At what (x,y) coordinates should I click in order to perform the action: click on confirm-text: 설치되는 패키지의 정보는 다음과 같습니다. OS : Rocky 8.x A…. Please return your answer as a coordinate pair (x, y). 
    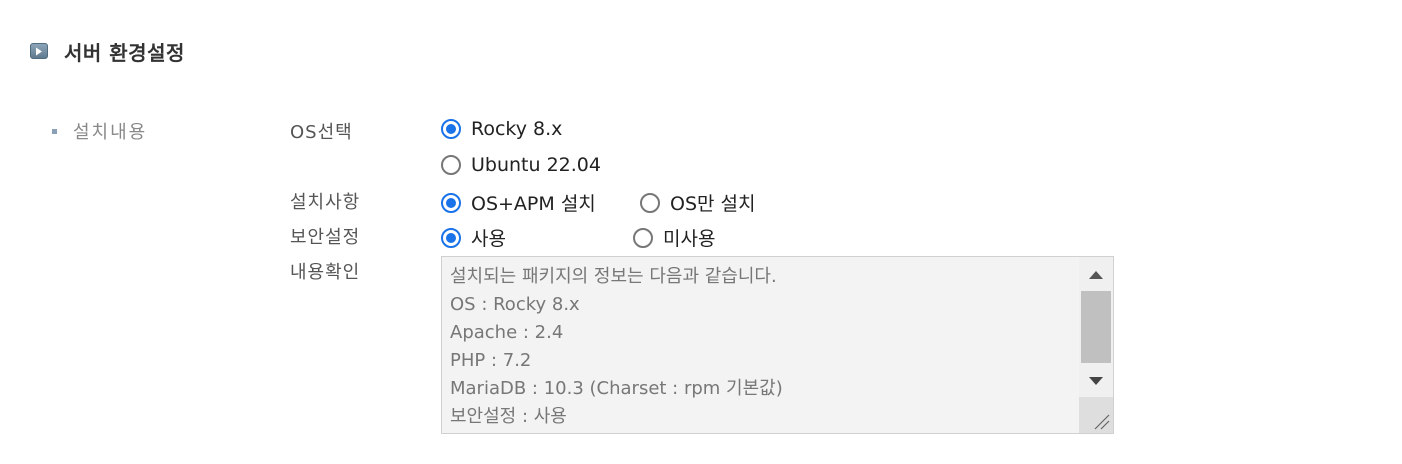
    Looking at the image, I should click on (616, 346).